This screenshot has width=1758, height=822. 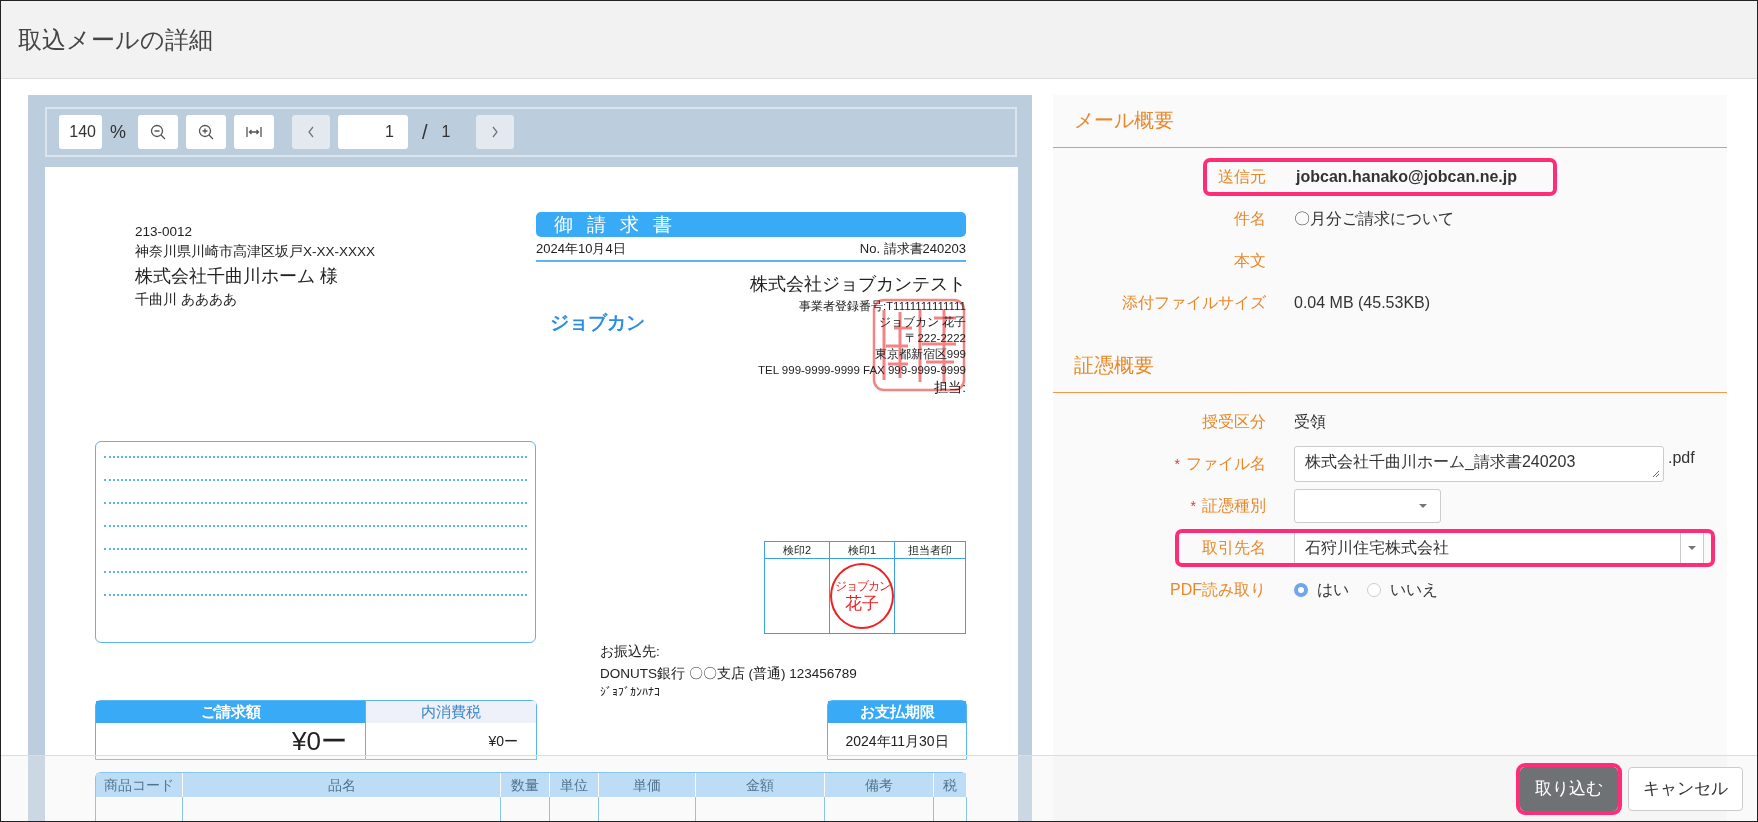 I want to click on due-date-label: お支払期限, so click(x=897, y=712).